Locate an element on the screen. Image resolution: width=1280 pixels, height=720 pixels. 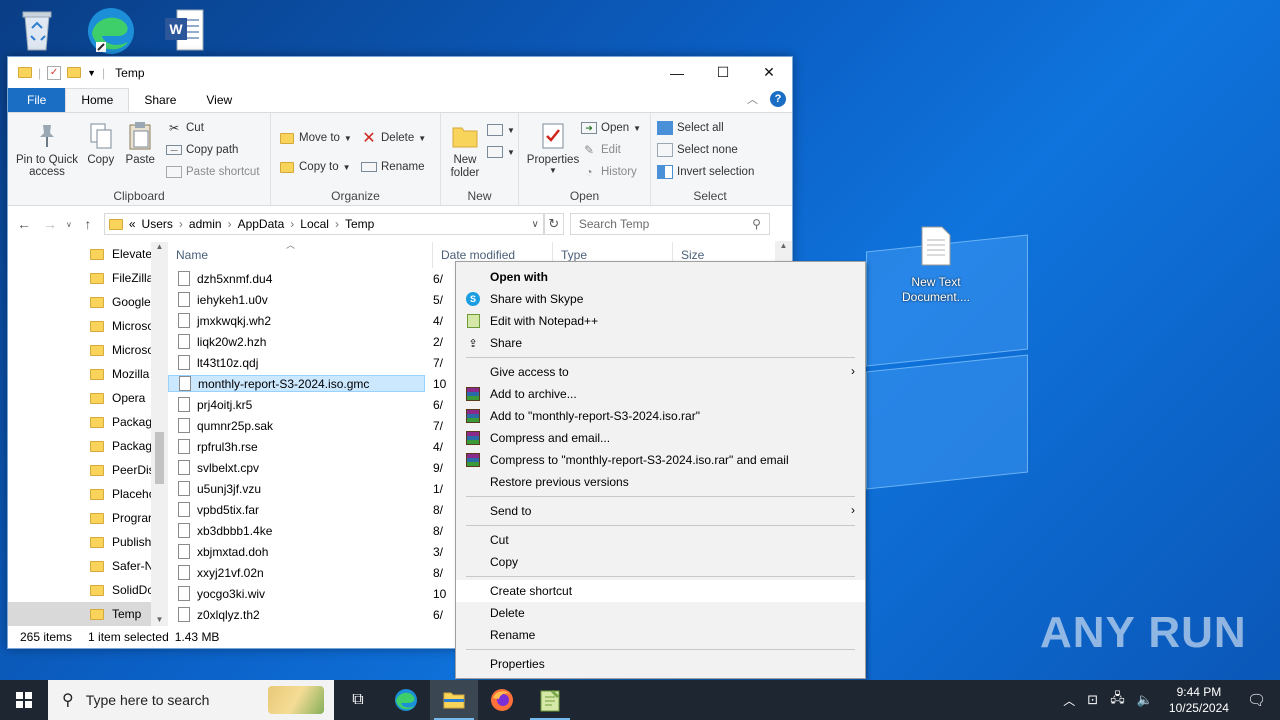
menu-share-with-skype: S Share with Skype is located at coordinates (660, 299).